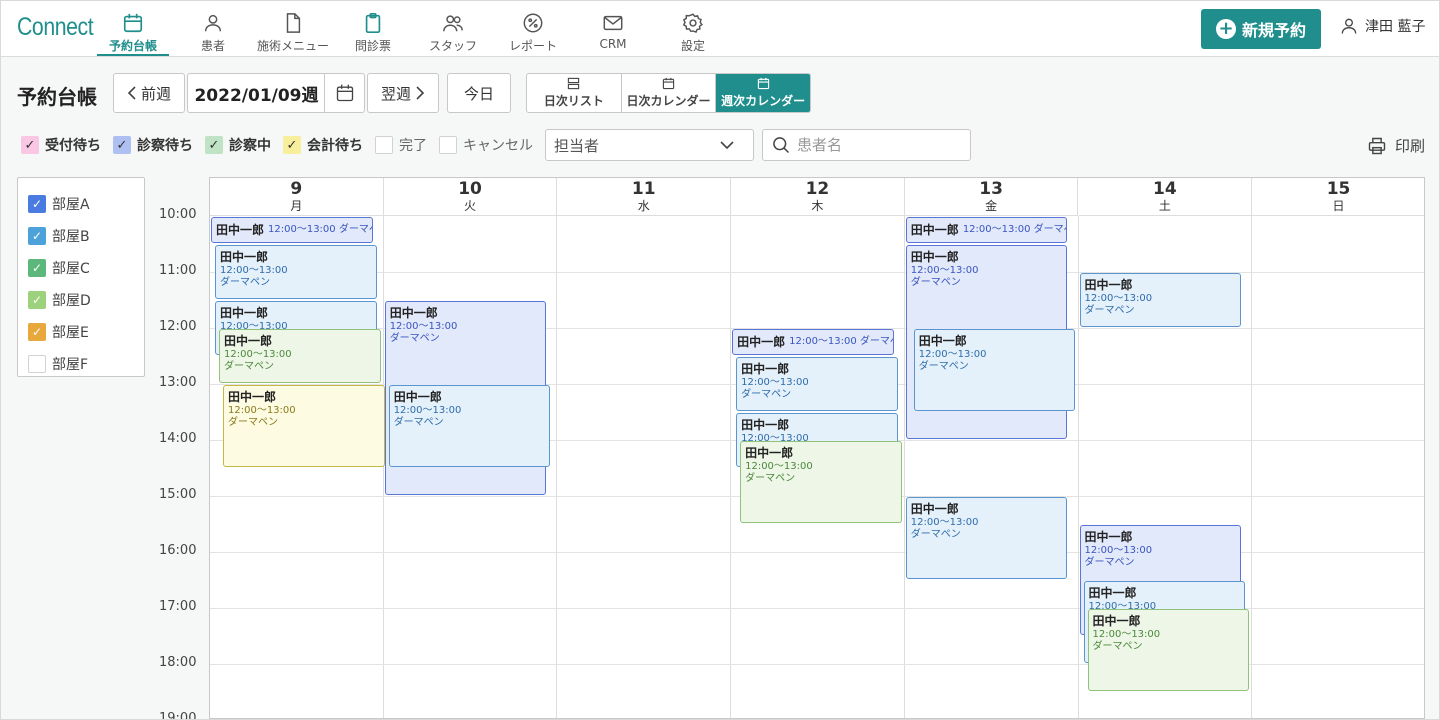 Image resolution: width=1440 pixels, height=720 pixels. What do you see at coordinates (877, 145) in the screenshot?
I see `patient-search-input` at bounding box center [877, 145].